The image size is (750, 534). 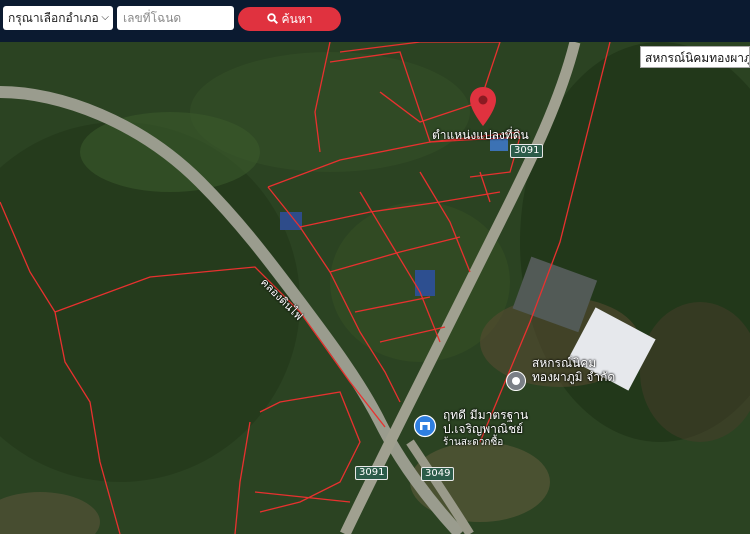 What do you see at coordinates (480, 135) in the screenshot?
I see `marker-label: ตำแหน่งแปลงที่ดิน` at bounding box center [480, 135].